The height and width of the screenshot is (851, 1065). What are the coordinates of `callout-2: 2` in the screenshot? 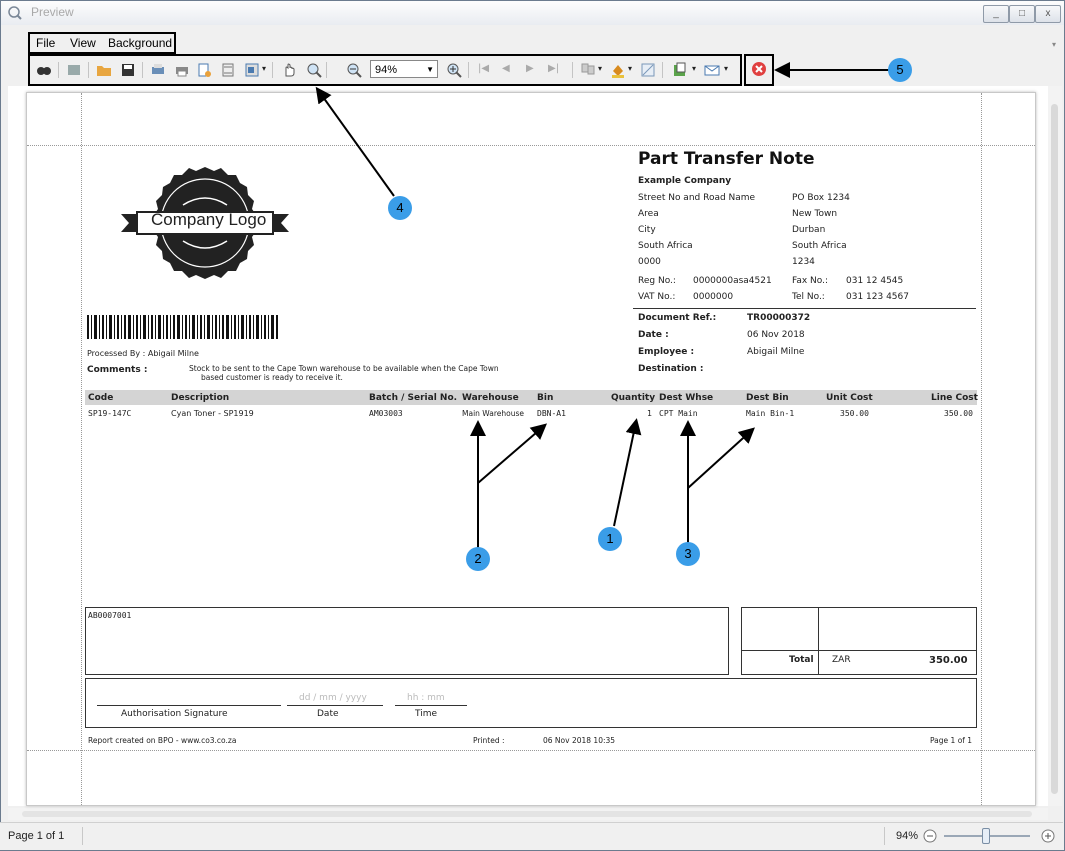 It's located at (478, 559).